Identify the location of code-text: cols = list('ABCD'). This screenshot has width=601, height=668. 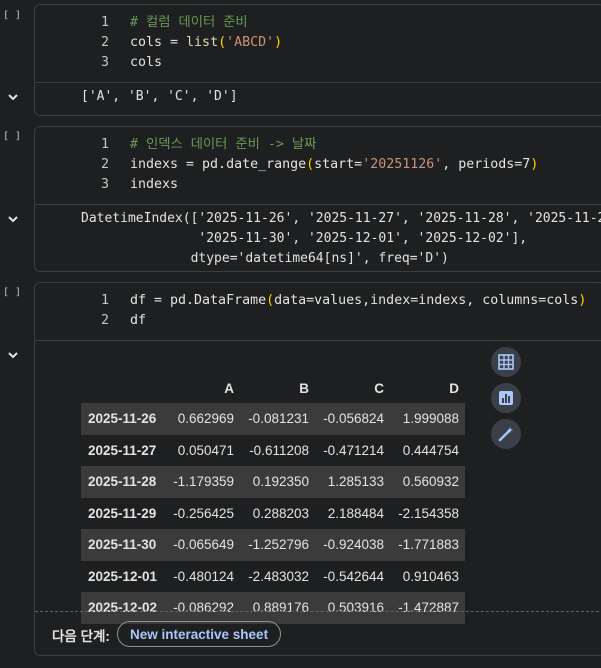
(206, 43).